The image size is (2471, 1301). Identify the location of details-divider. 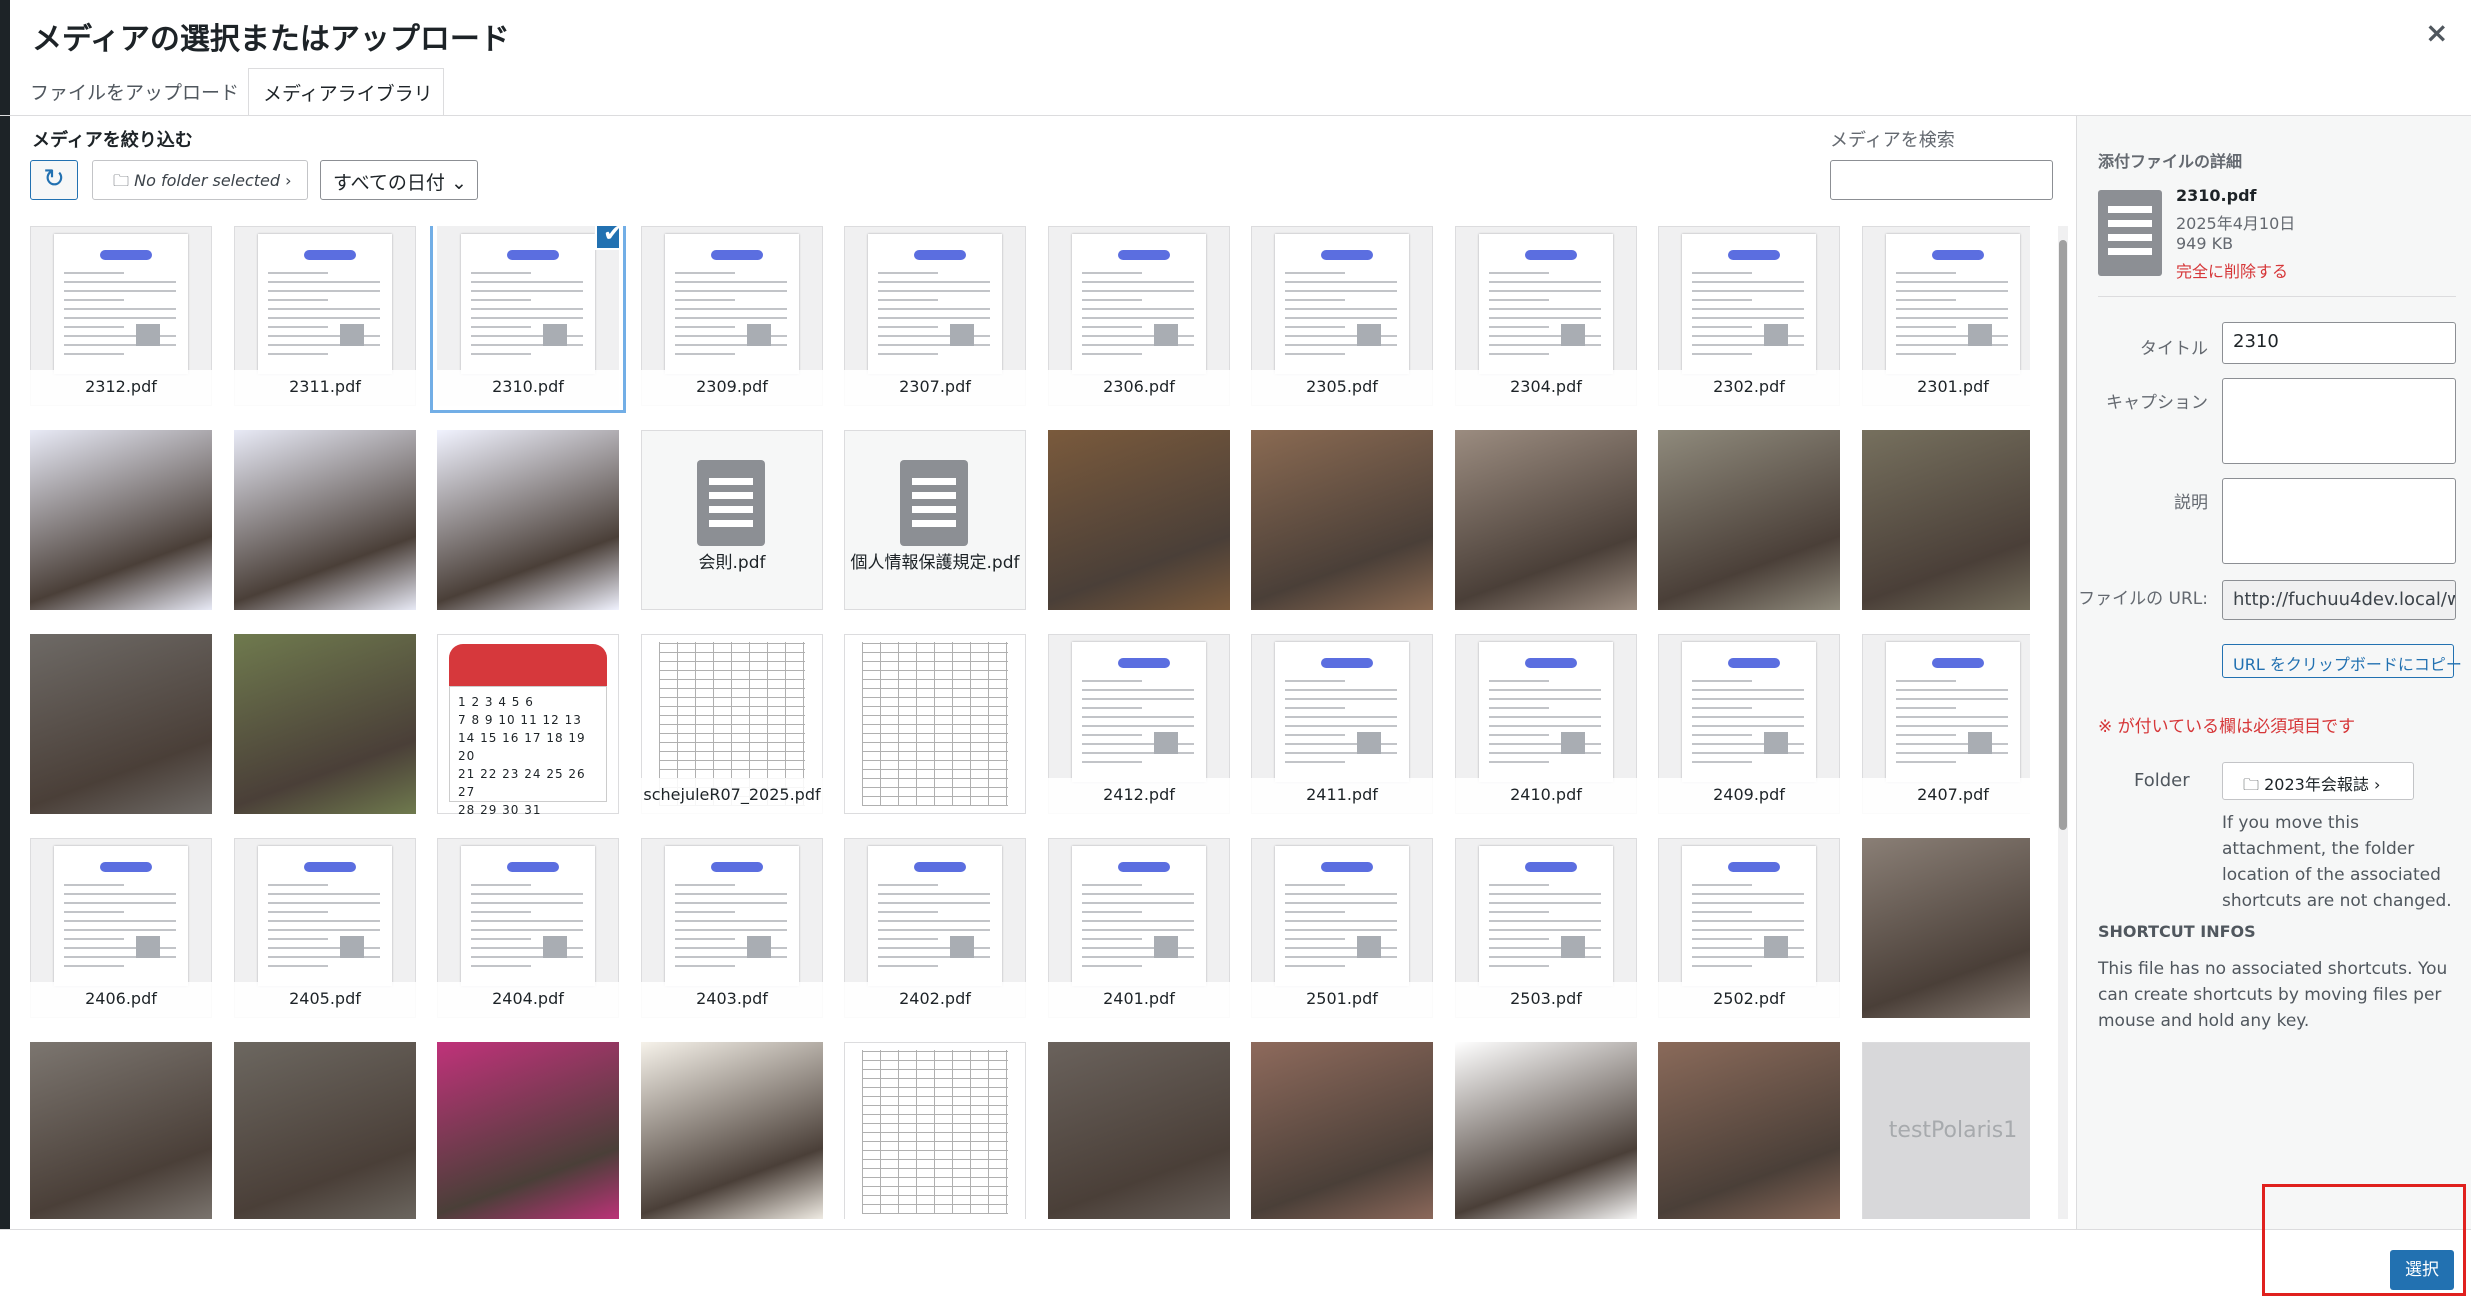
(2277, 296).